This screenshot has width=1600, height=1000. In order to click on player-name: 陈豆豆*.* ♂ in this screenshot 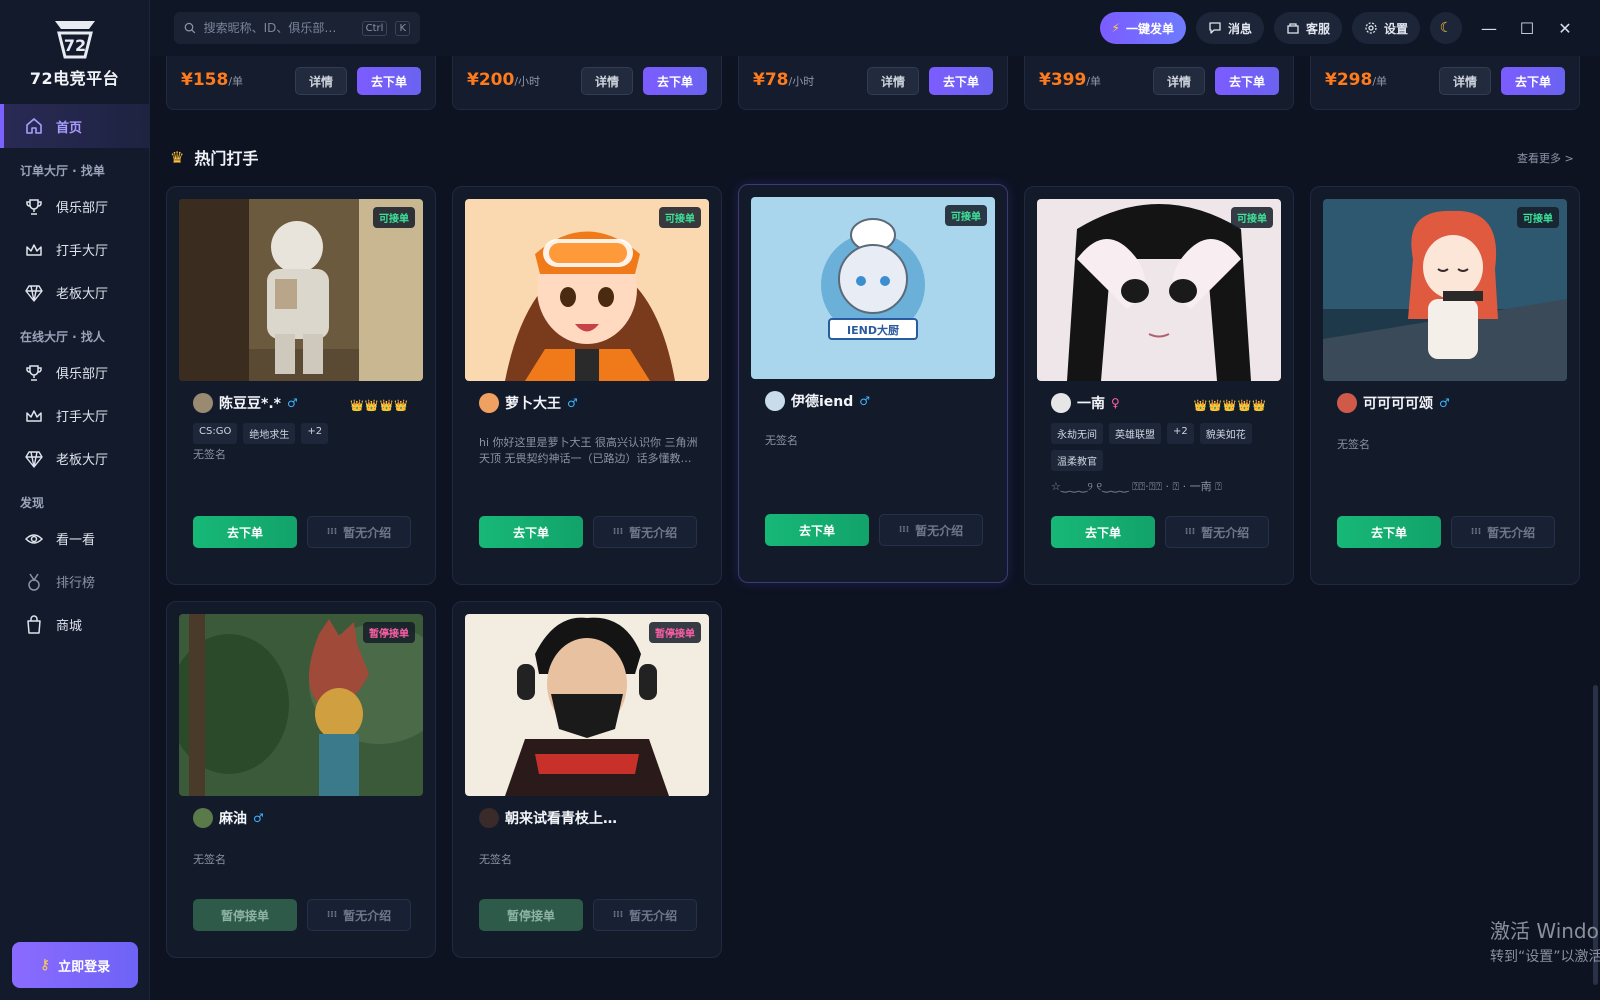, I will do `click(245, 403)`.